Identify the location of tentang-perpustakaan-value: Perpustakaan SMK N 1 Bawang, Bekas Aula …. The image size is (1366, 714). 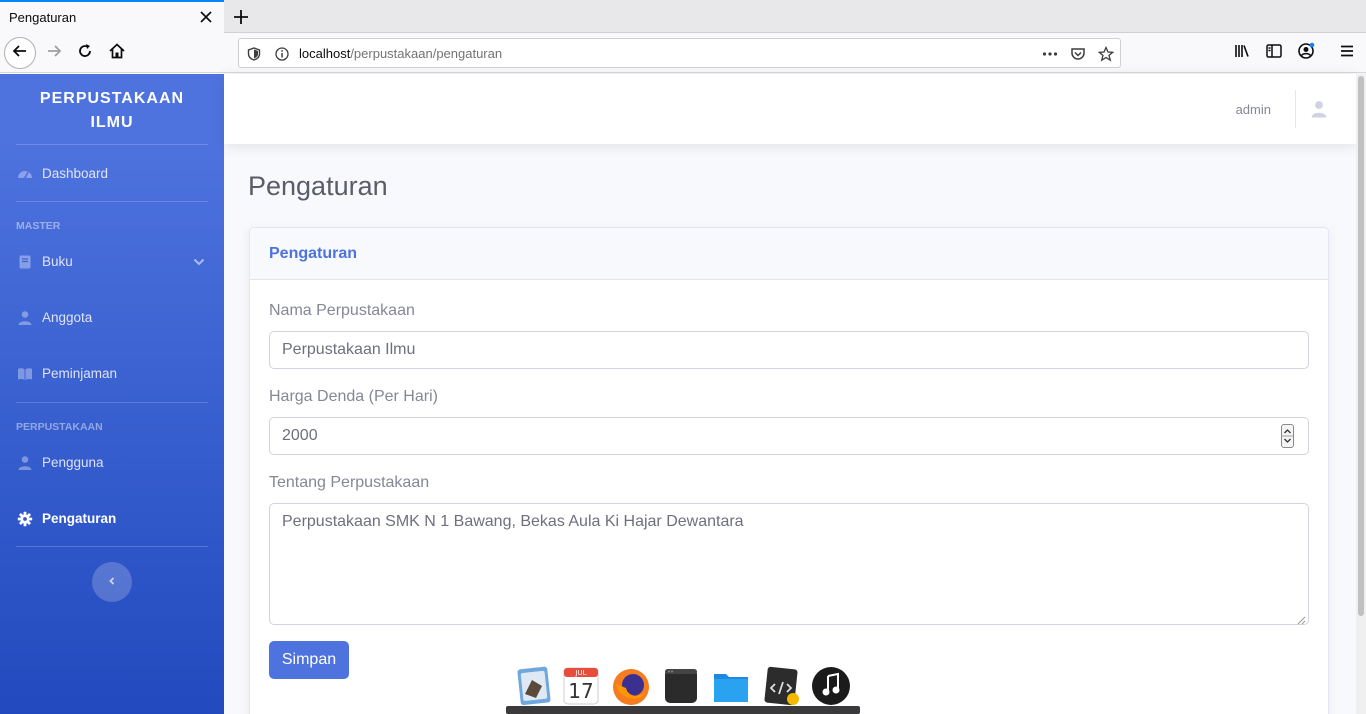
(513, 521).